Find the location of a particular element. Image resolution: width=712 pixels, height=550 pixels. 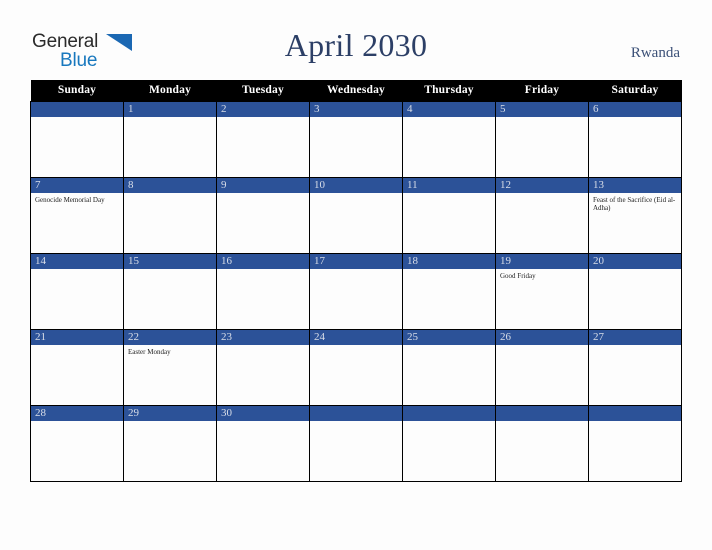

day-cell-26: 26 is located at coordinates (542, 367).